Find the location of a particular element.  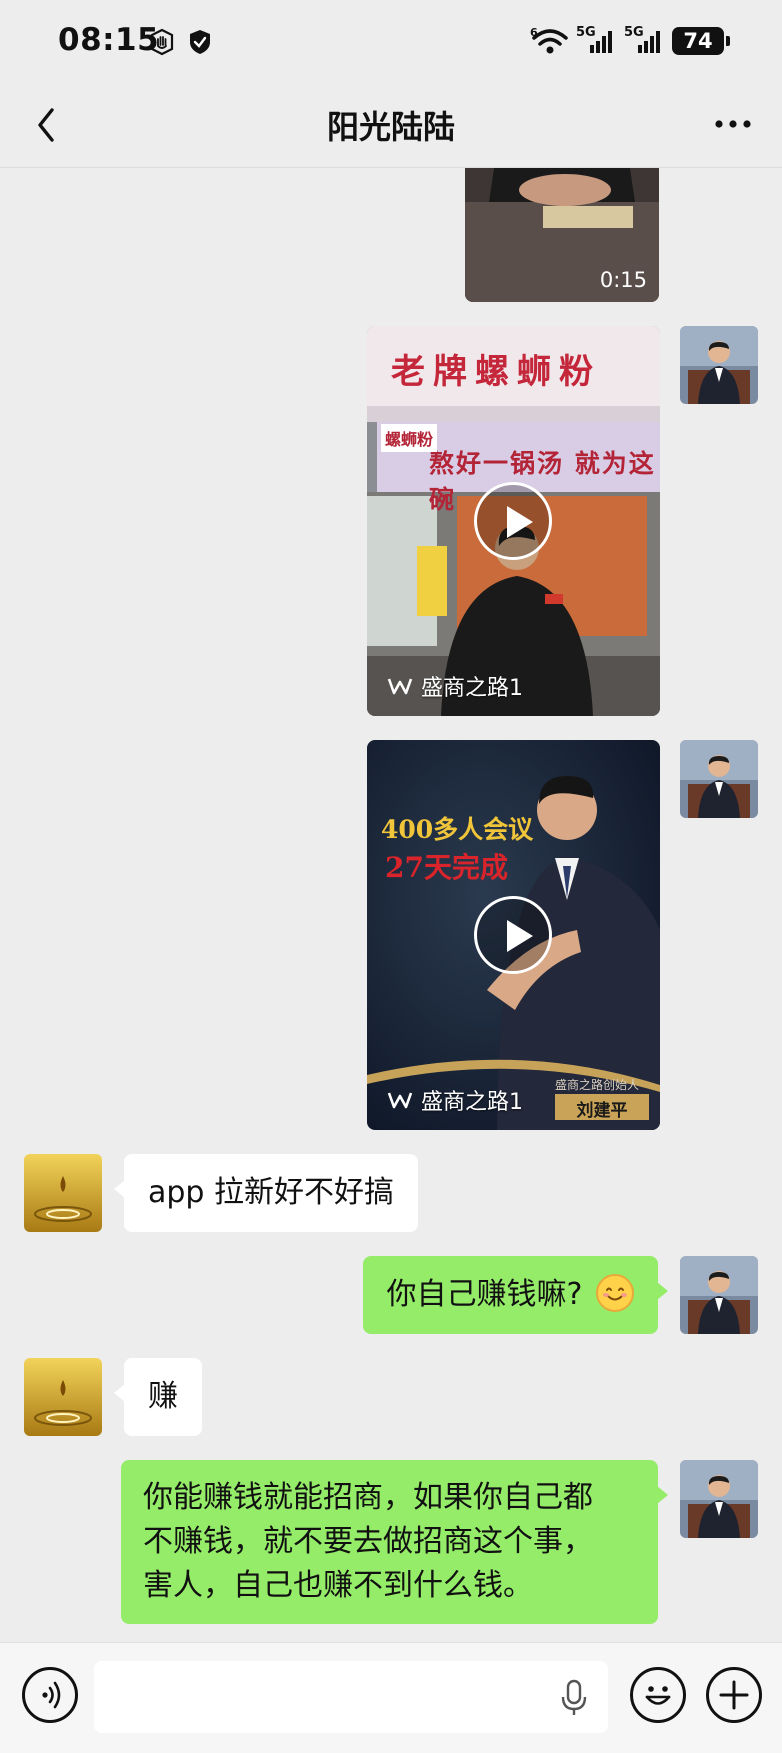

message-text: 赚 is located at coordinates (163, 1396).